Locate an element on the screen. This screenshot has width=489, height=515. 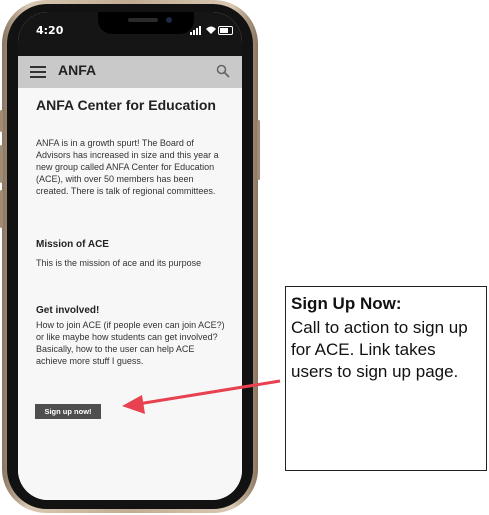
notch is located at coordinates (146, 23).